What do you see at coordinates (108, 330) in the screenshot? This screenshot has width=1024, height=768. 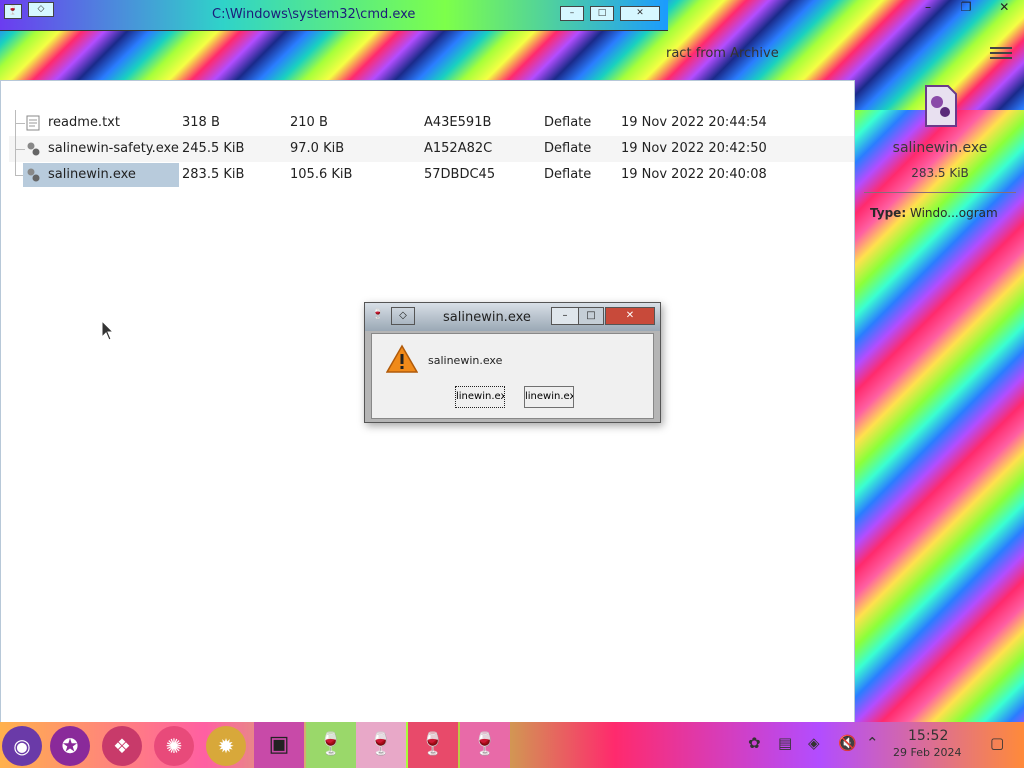 I see `mouse-cursor-icon` at bounding box center [108, 330].